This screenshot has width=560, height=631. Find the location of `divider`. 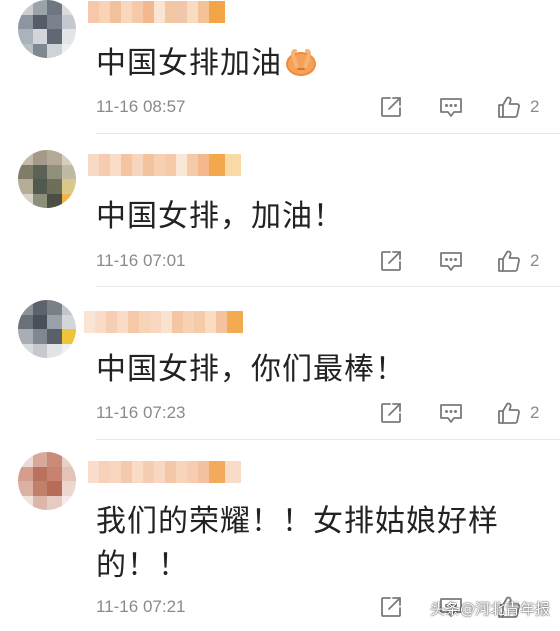

divider is located at coordinates (328, 286).